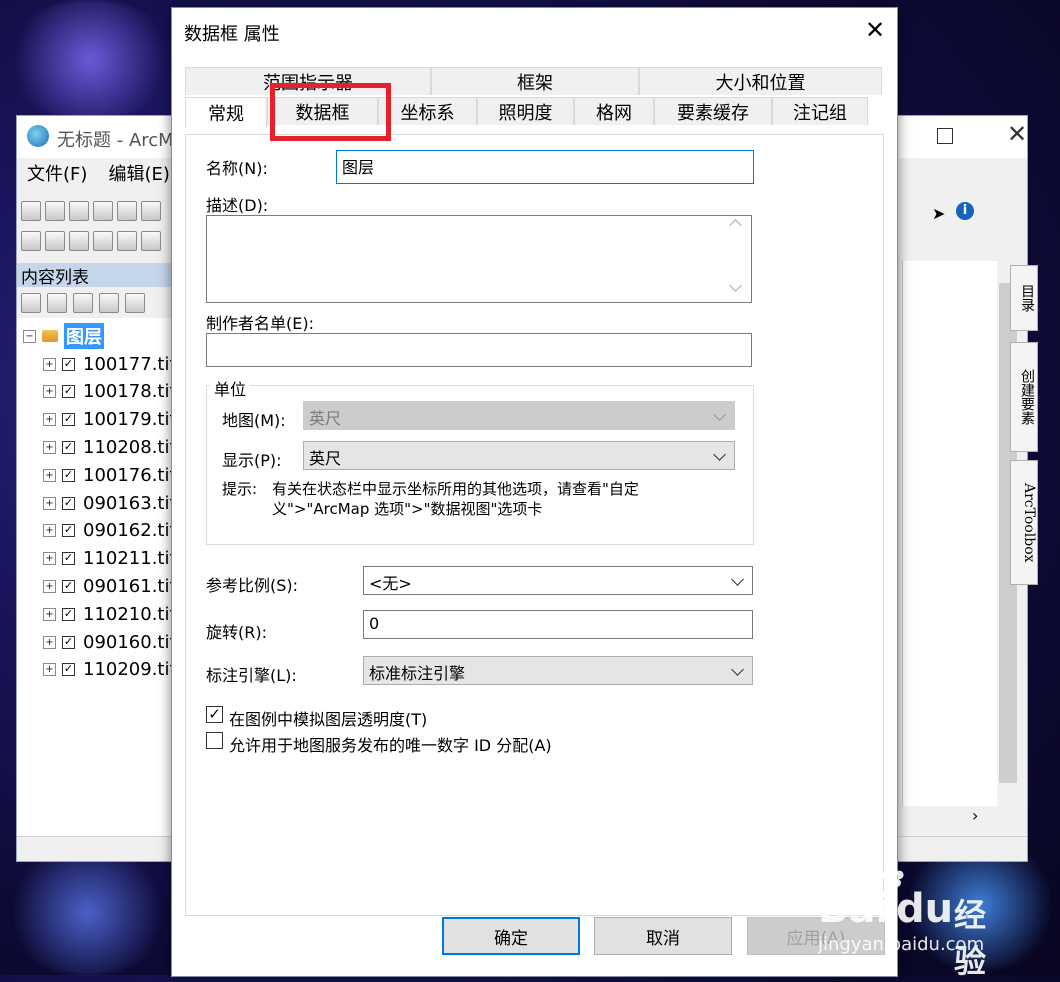  What do you see at coordinates (96, 420) in the screenshot?
I see `layer-row: + ✓ 100179.tif` at bounding box center [96, 420].